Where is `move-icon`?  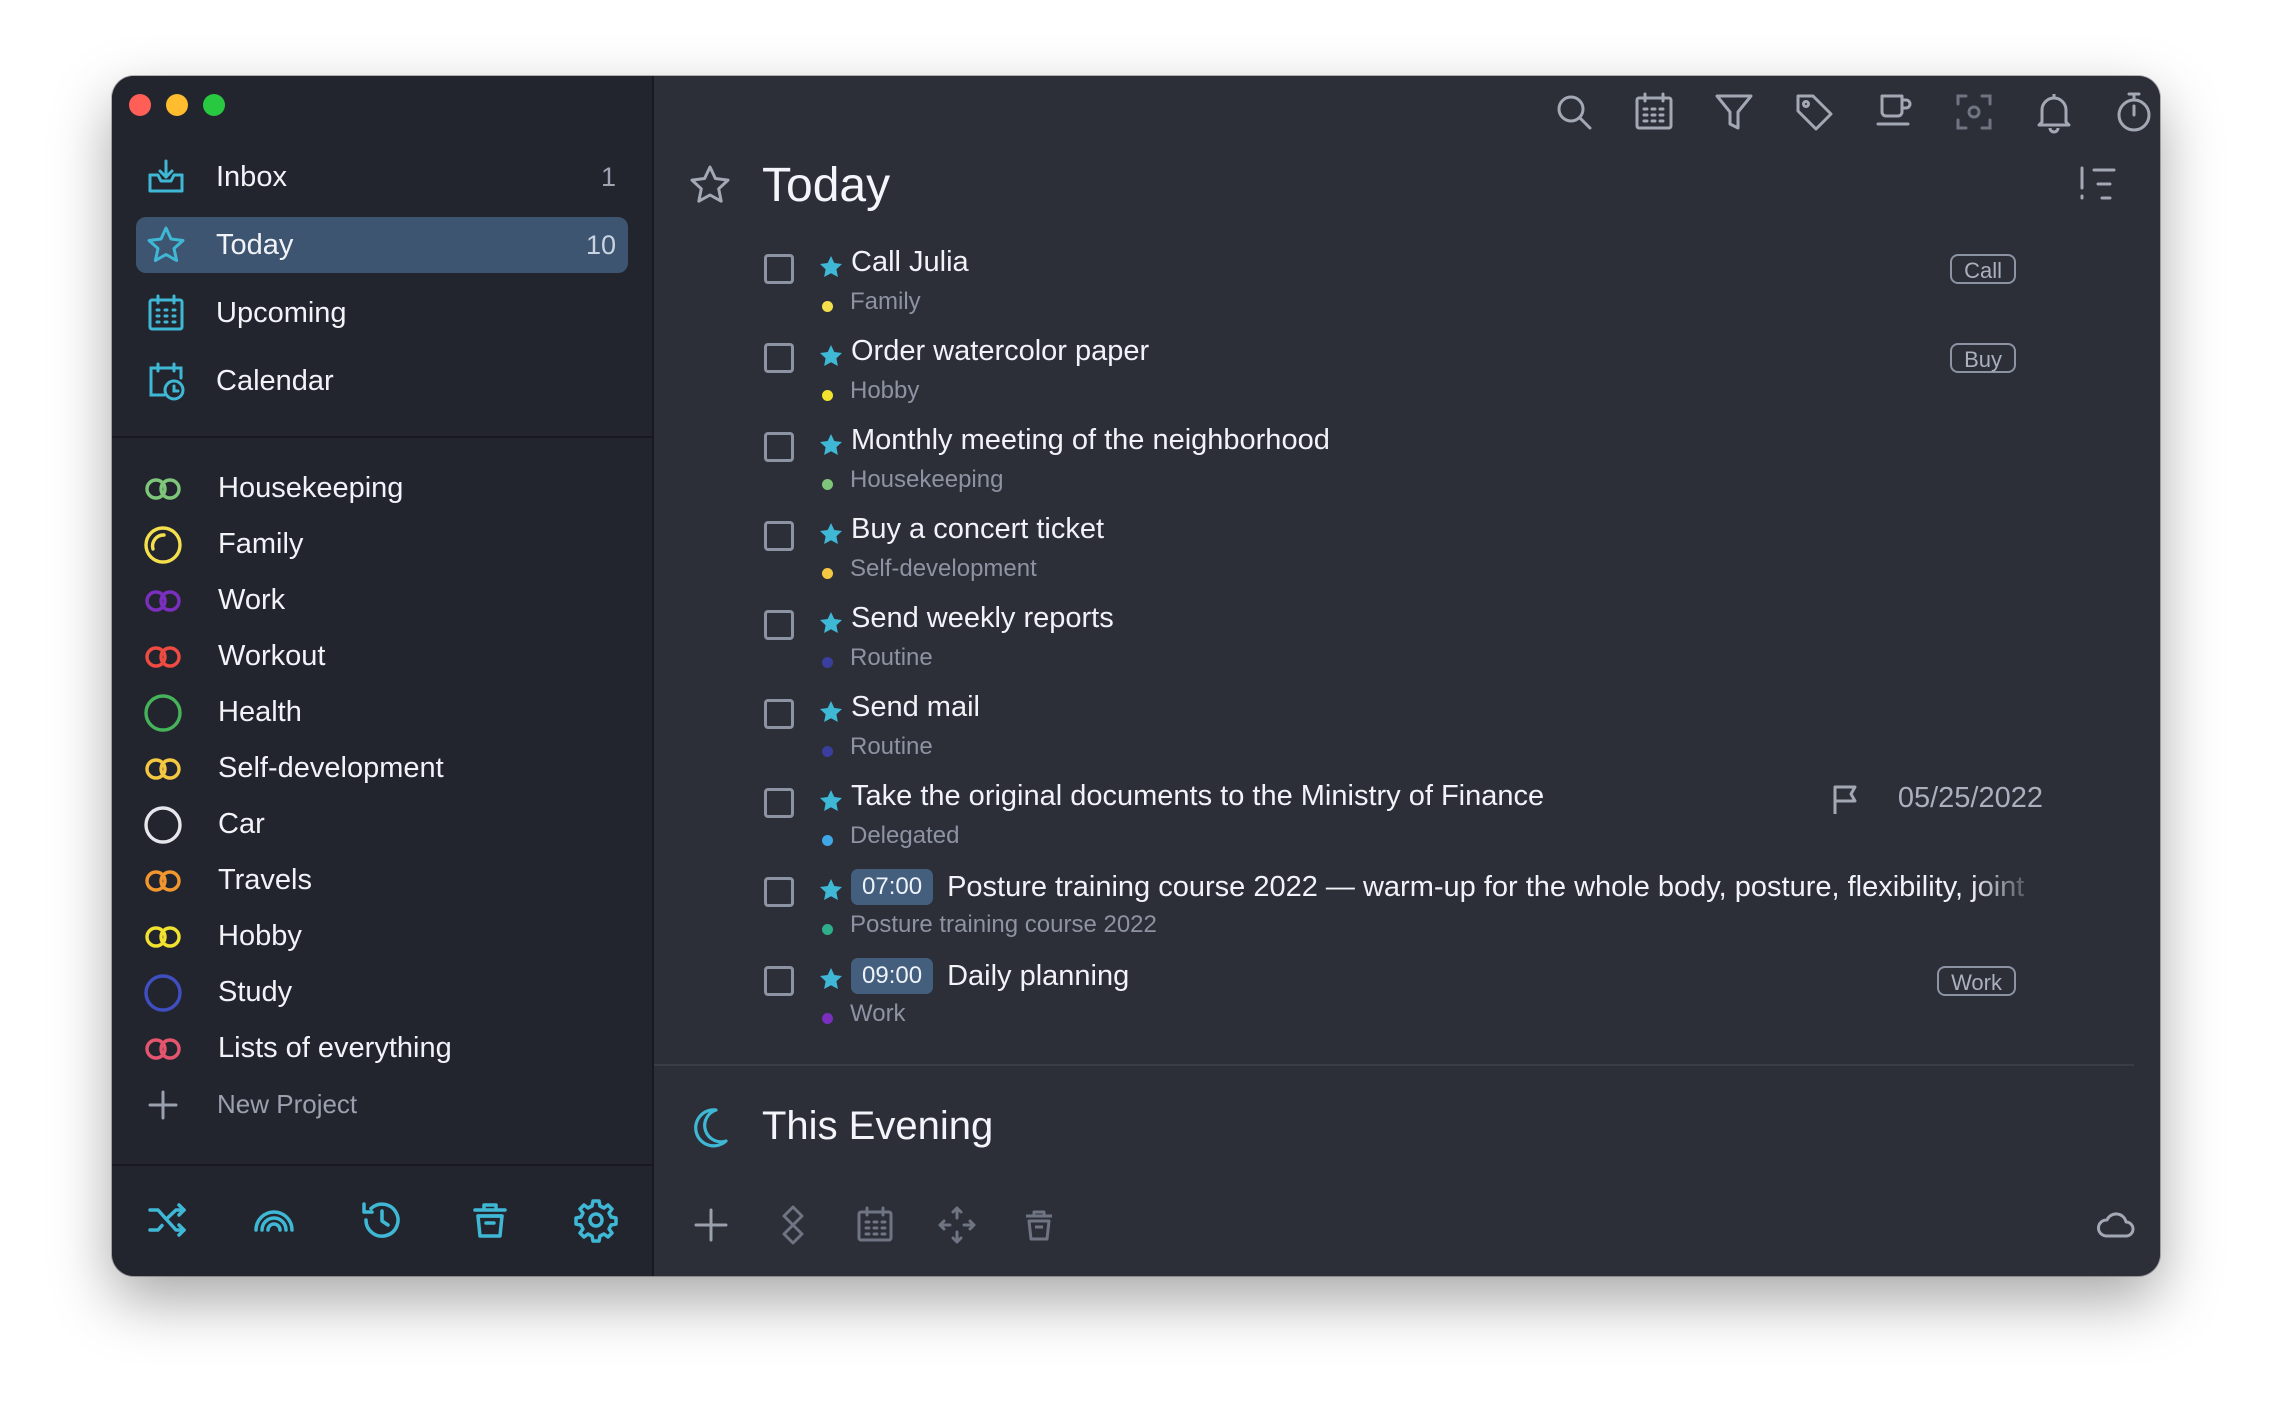 move-icon is located at coordinates (793, 1225).